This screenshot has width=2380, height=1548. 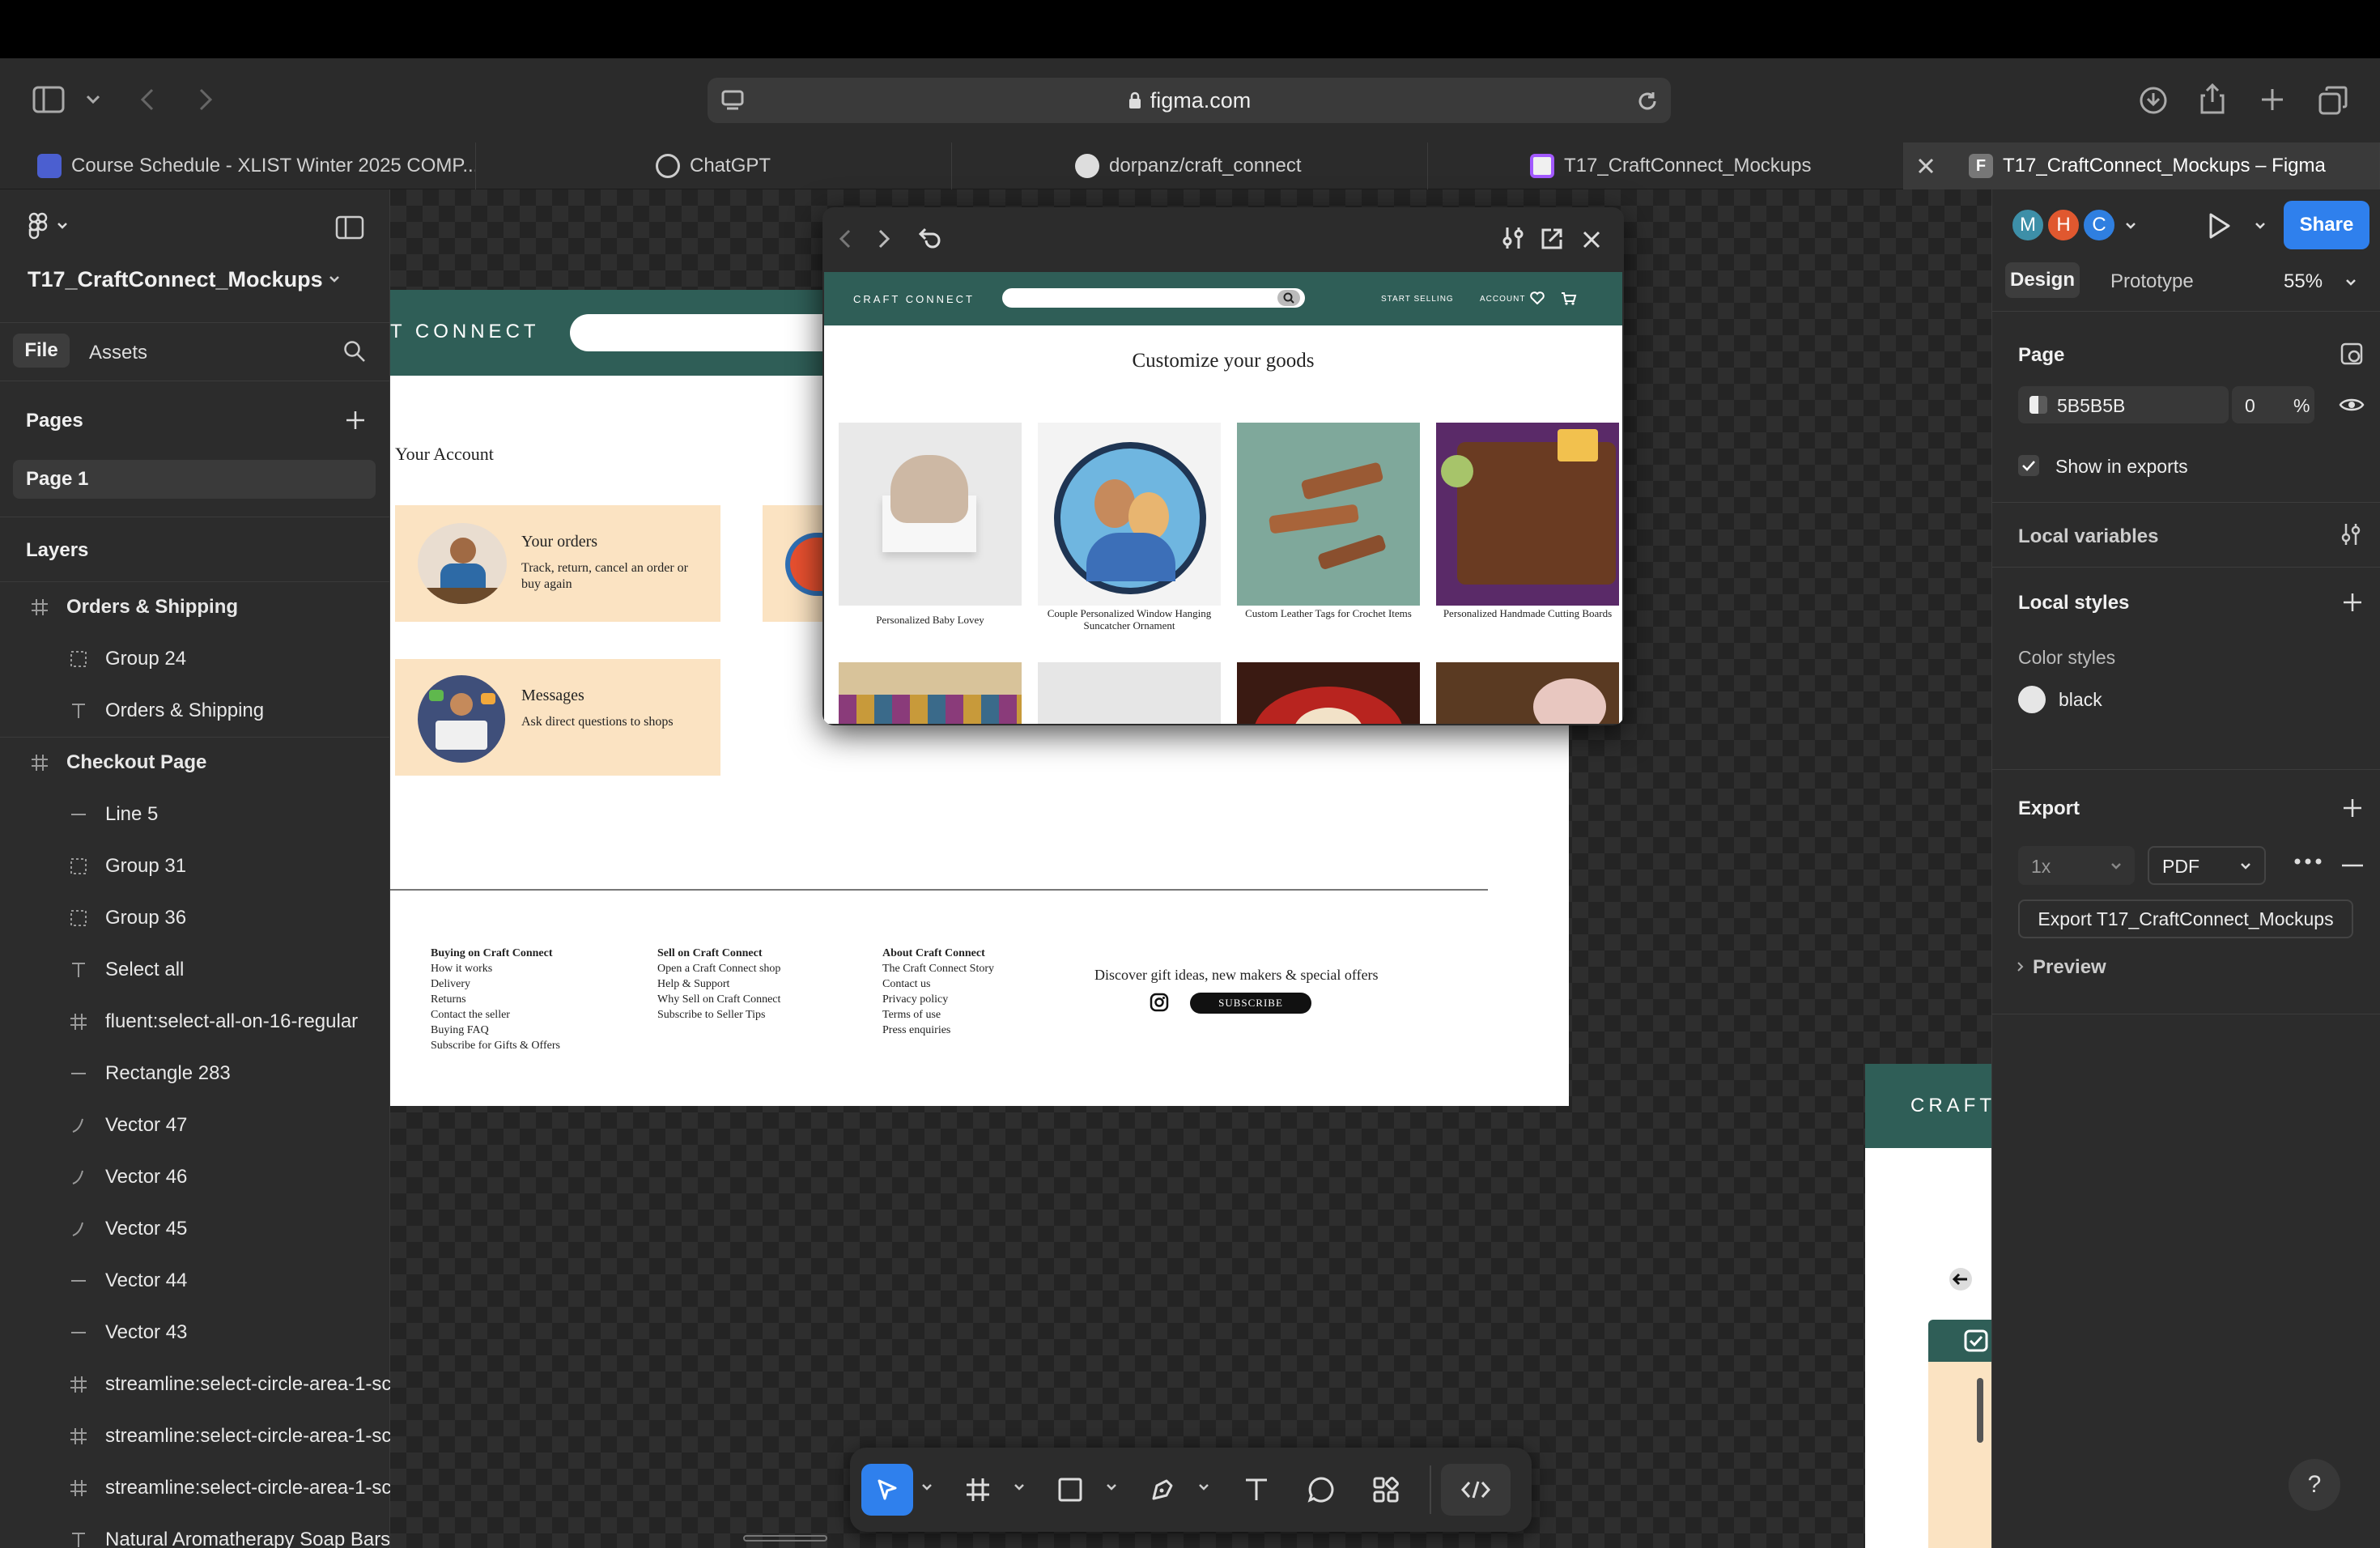 What do you see at coordinates (2032, 699) in the screenshot?
I see `color-style-swatch` at bounding box center [2032, 699].